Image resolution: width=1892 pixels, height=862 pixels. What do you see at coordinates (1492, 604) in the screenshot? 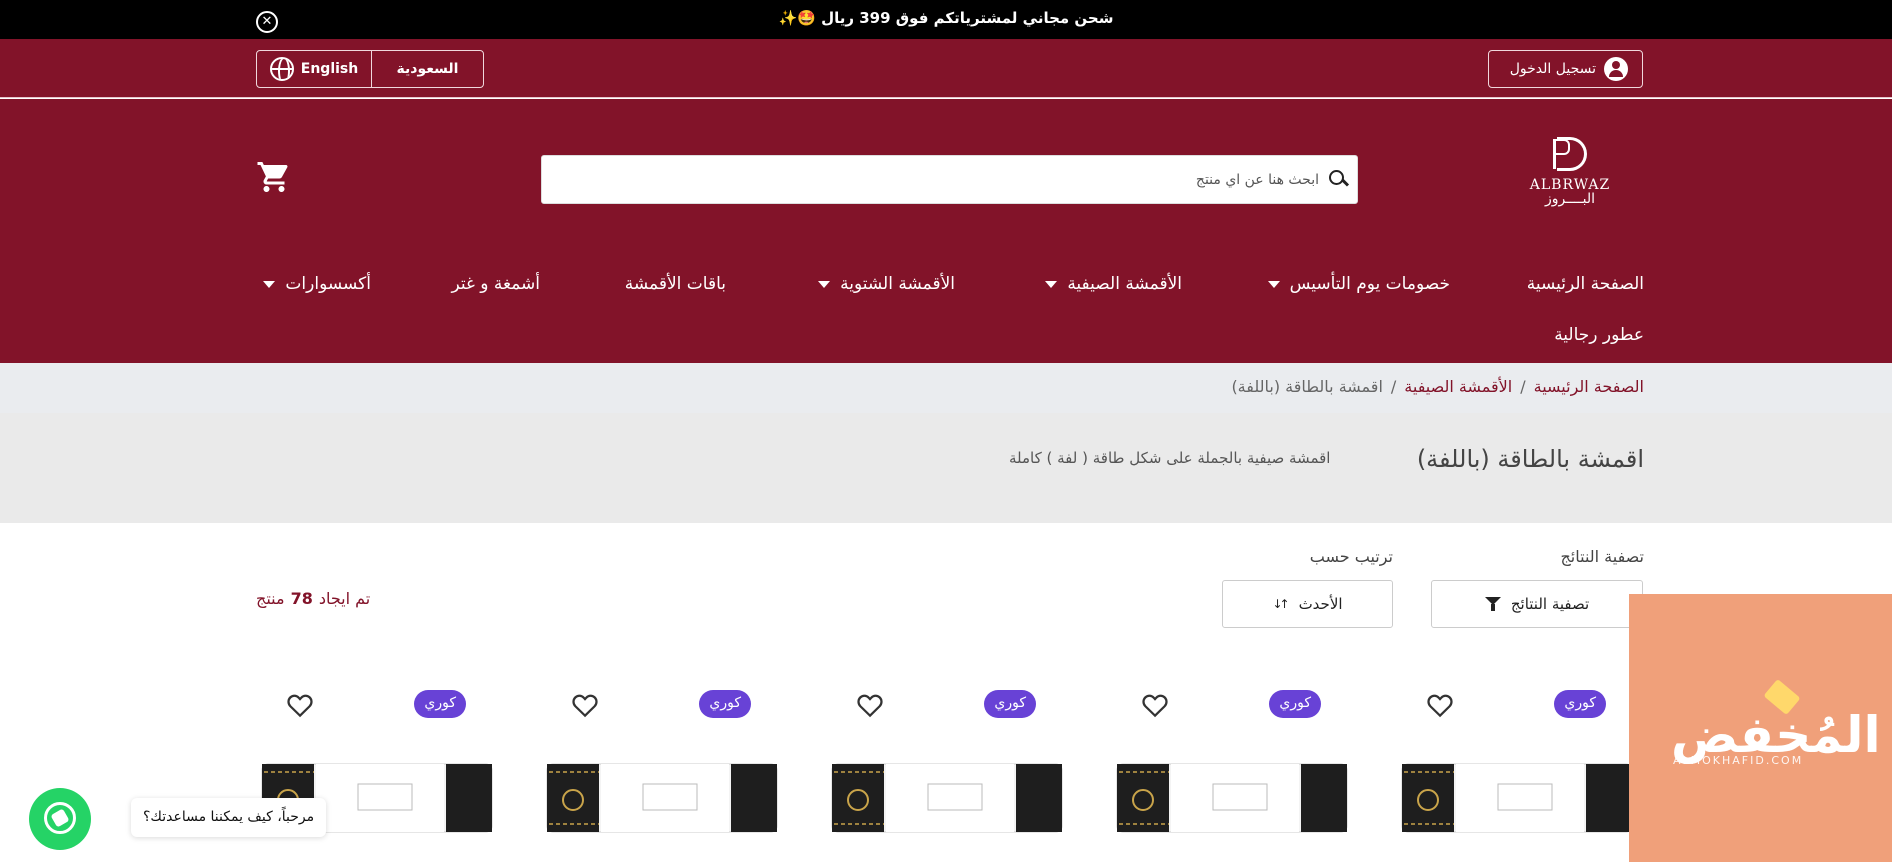
I see `filter-funnel-icon` at bounding box center [1492, 604].